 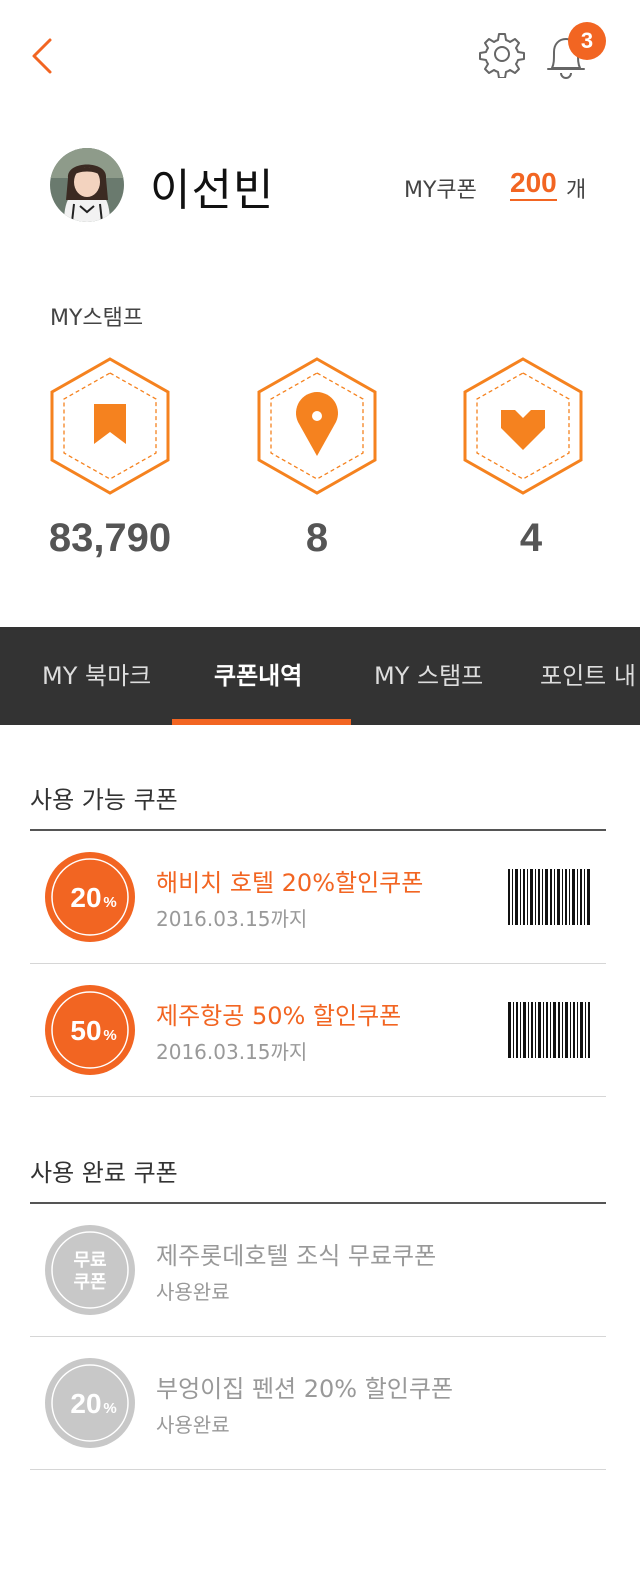 What do you see at coordinates (317, 538) in the screenshot?
I see `location-stamp-count: 8` at bounding box center [317, 538].